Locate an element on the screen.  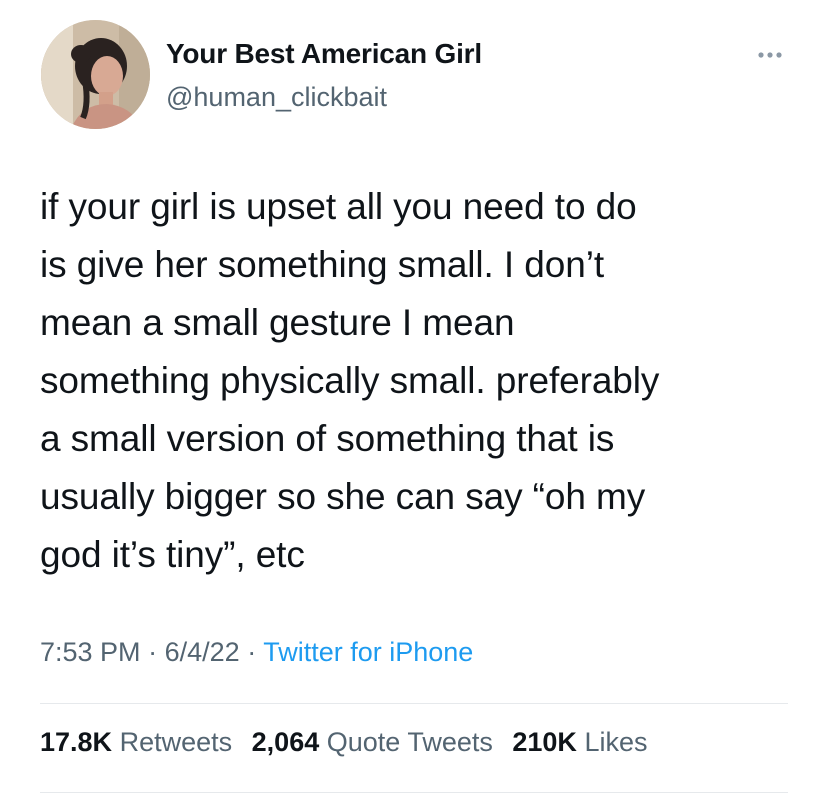
likes-label: Likes is located at coordinates (616, 742).